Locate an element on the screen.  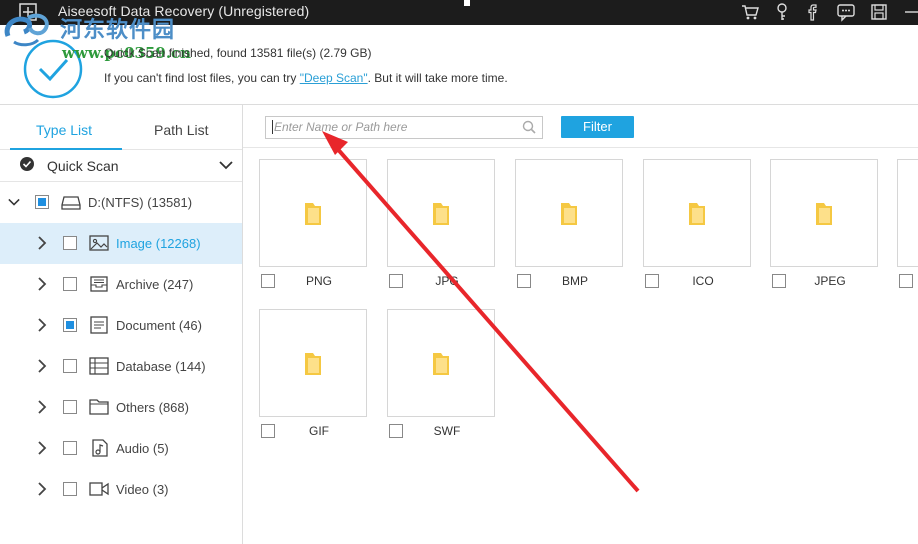
database-checkbox is located at coordinates (70, 366).